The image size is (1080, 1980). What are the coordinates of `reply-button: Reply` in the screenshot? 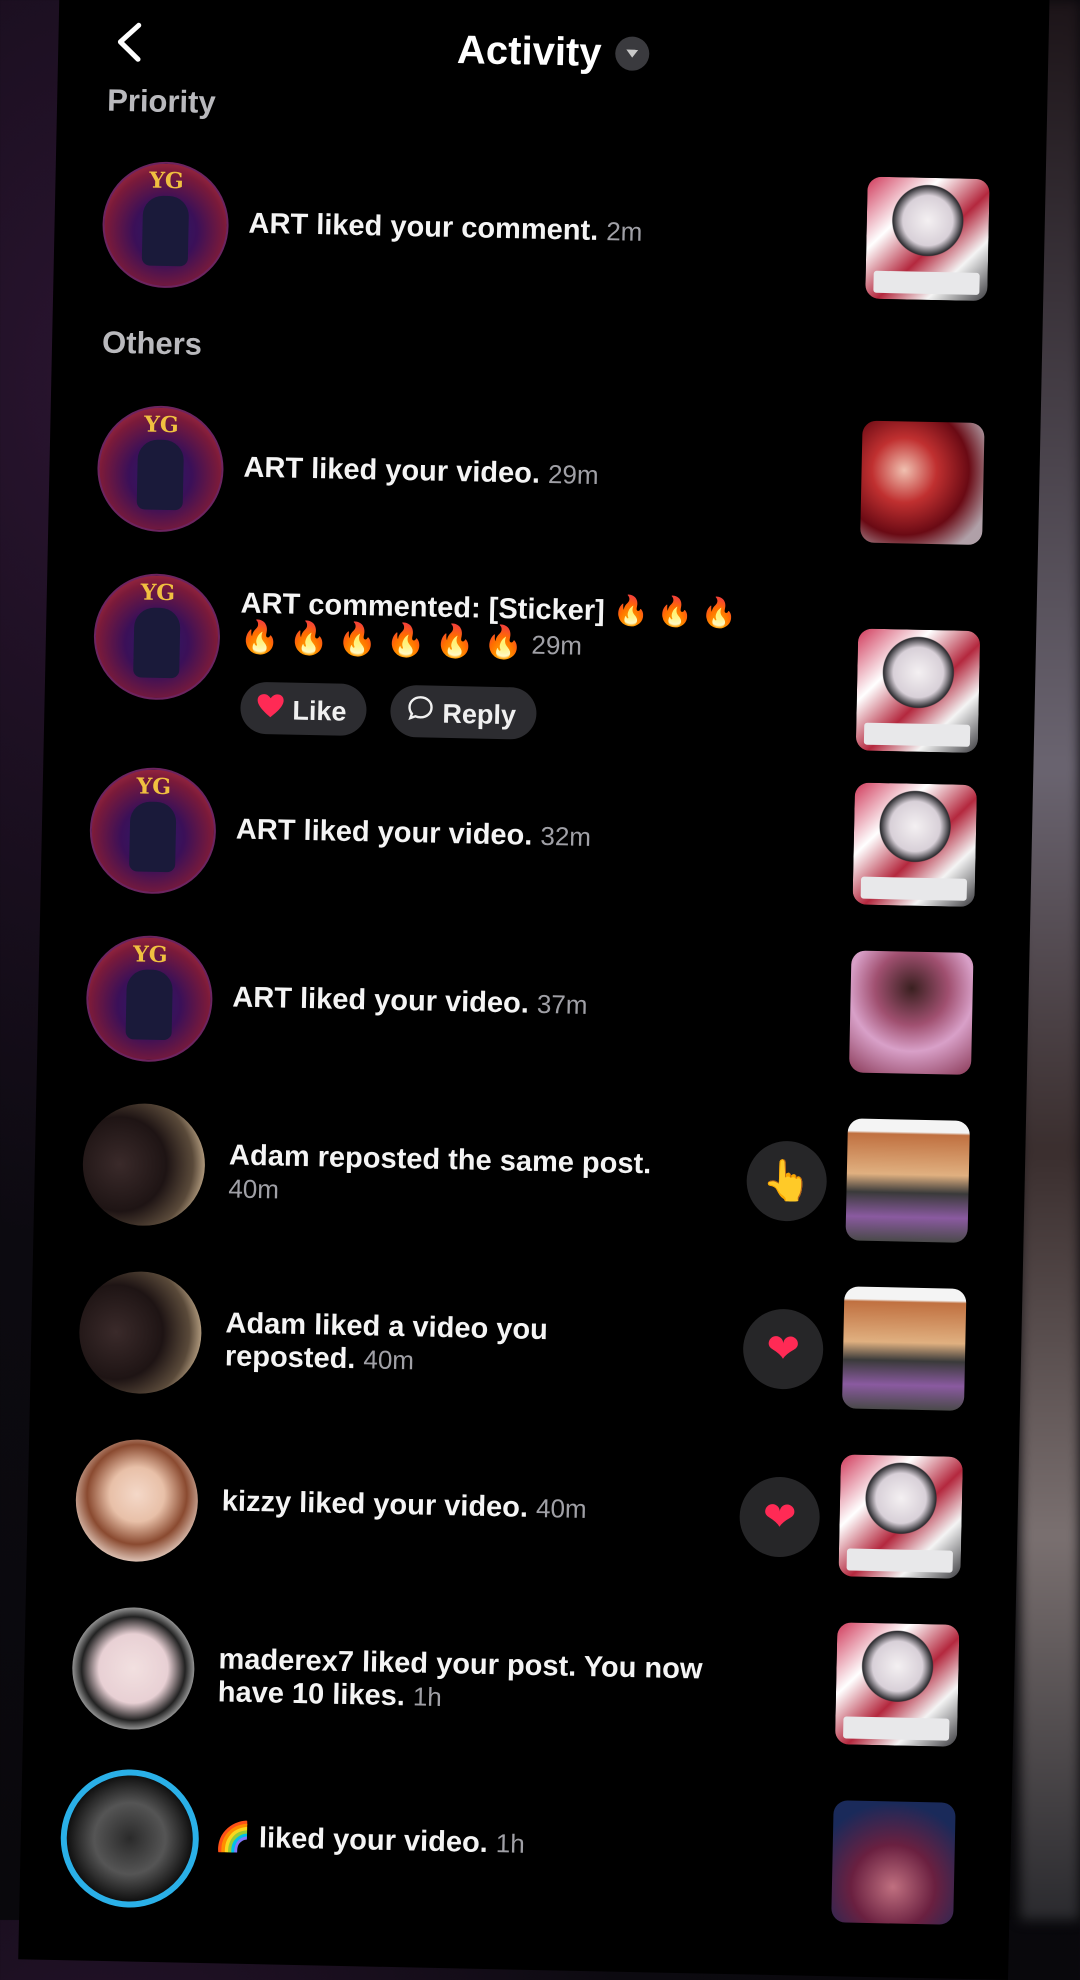 It's located at (463, 712).